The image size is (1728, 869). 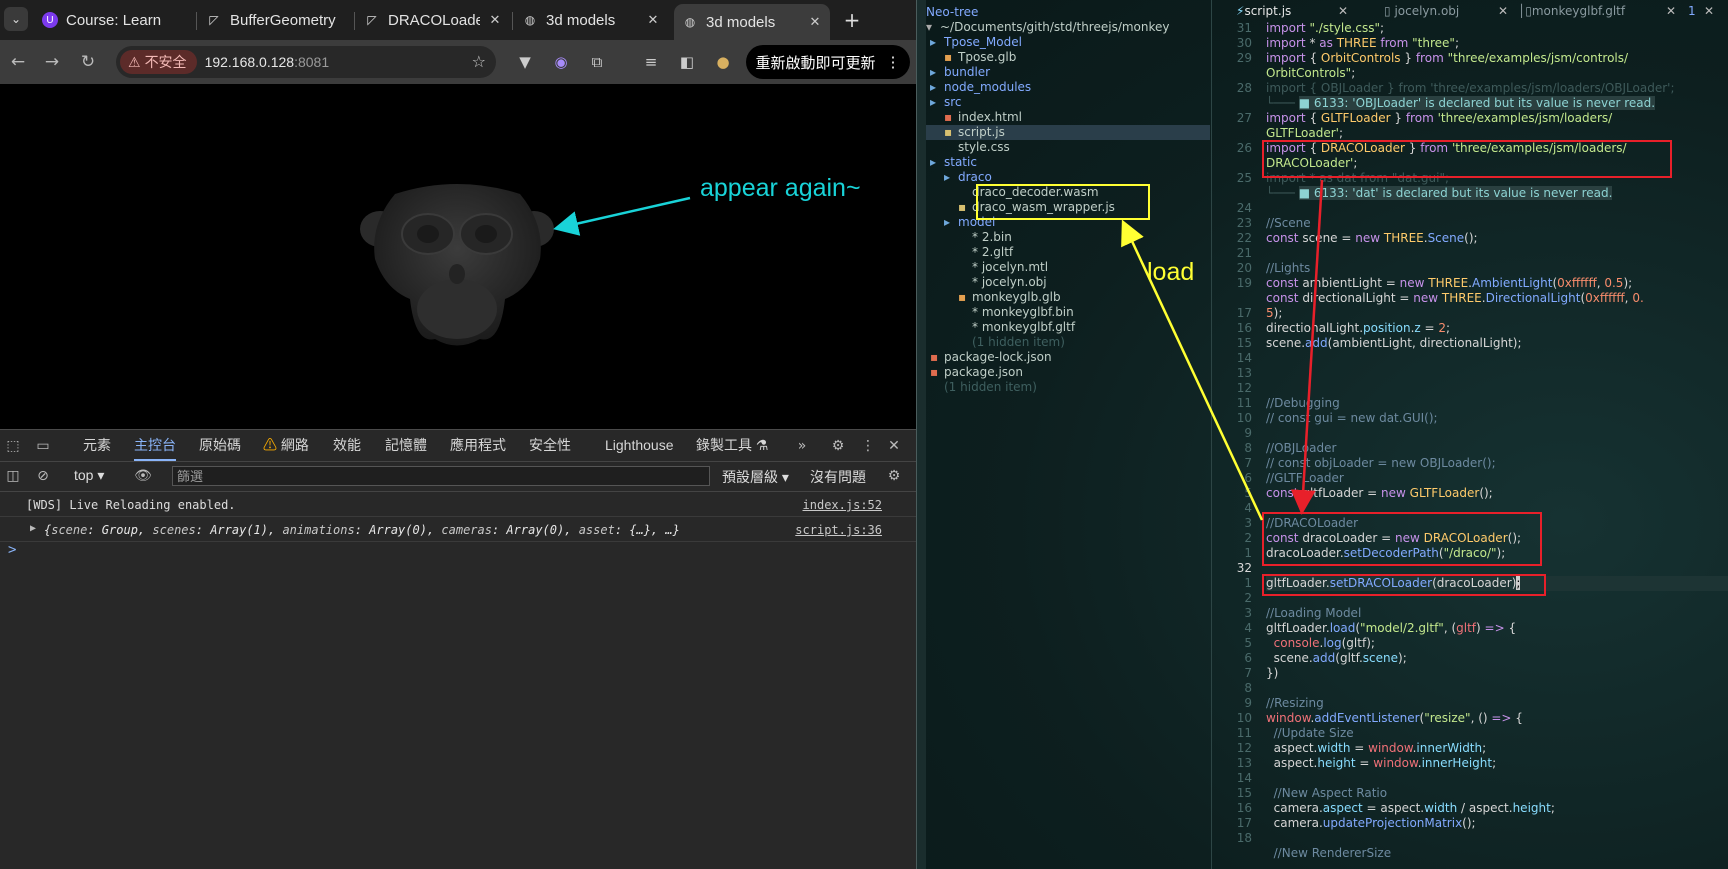 What do you see at coordinates (1068, 147) in the screenshot?
I see `tree-file: style.css` at bounding box center [1068, 147].